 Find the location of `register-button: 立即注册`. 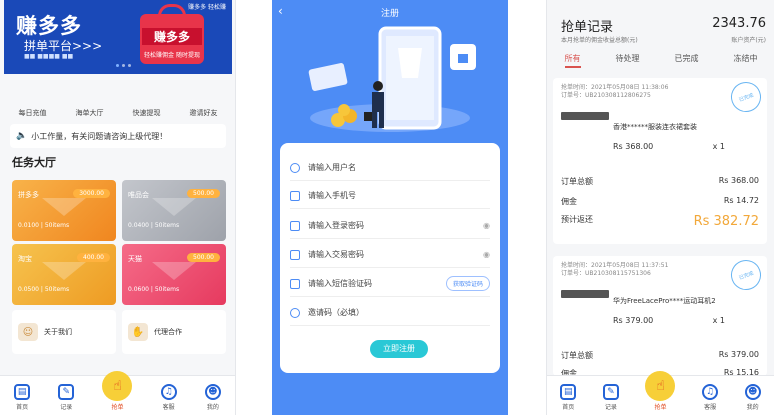

register-button: 立即注册 is located at coordinates (399, 349).